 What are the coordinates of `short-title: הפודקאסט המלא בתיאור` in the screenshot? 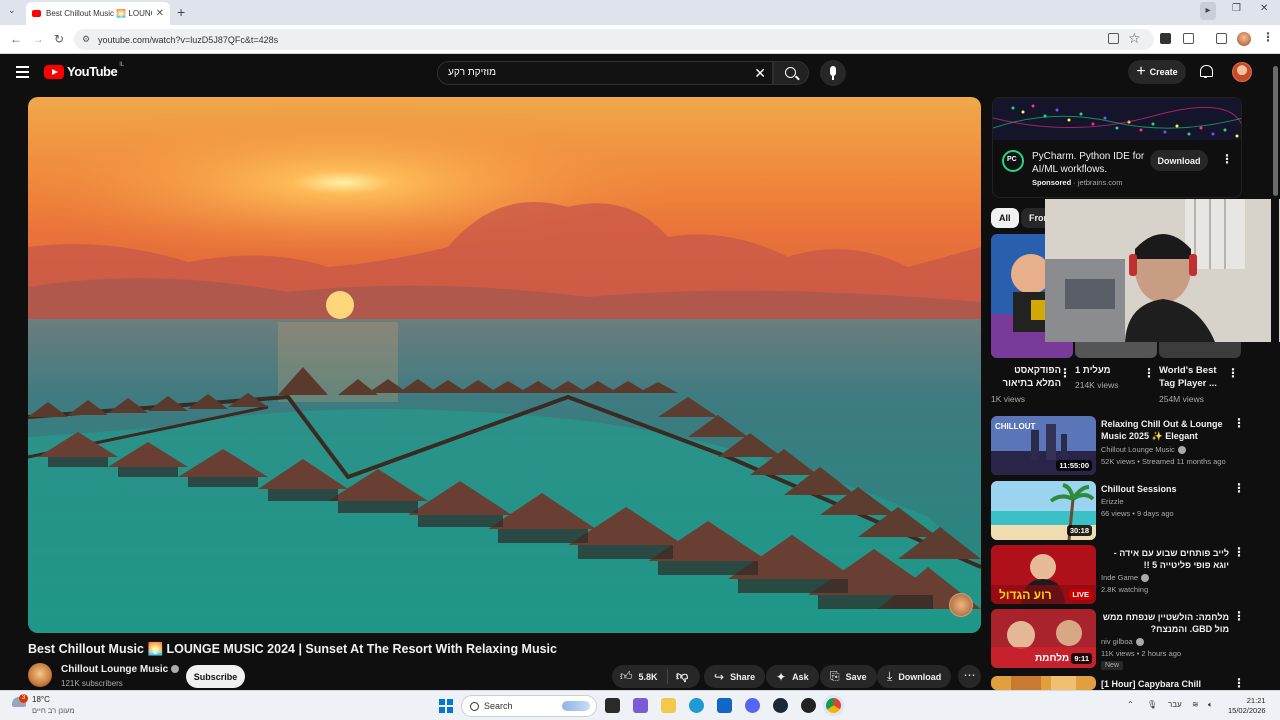 It's located at (1026, 377).